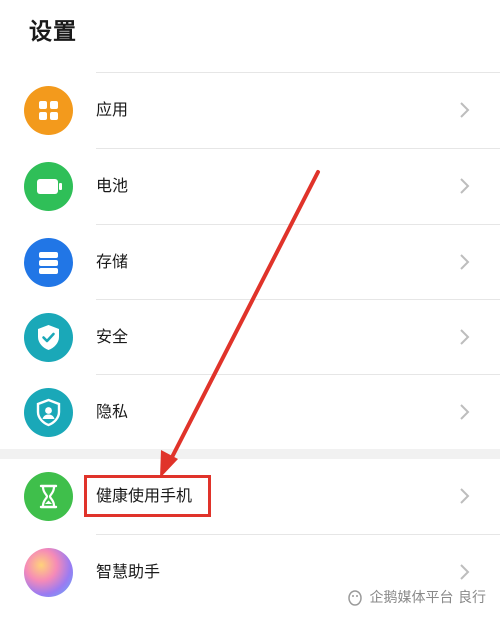  I want to click on shield-check-icon, so click(48, 337).